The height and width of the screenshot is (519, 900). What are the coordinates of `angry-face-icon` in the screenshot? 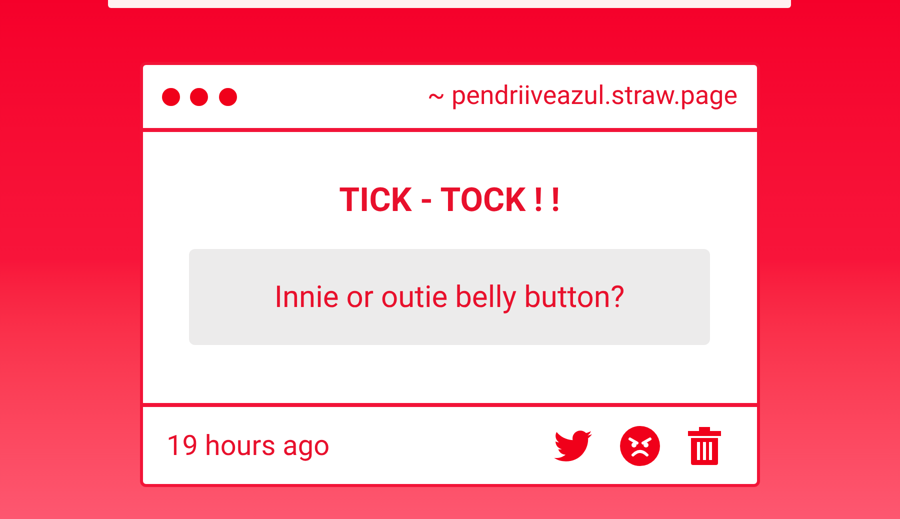 It's located at (640, 446).